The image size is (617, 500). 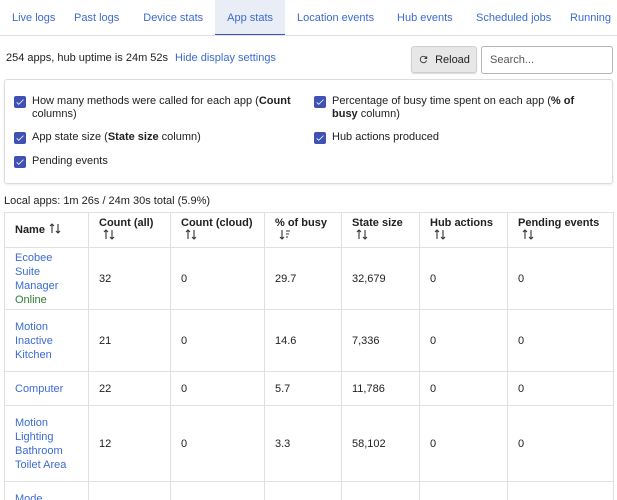 I want to click on setting-state-size-label: App state size (State size column), so click(x=116, y=137).